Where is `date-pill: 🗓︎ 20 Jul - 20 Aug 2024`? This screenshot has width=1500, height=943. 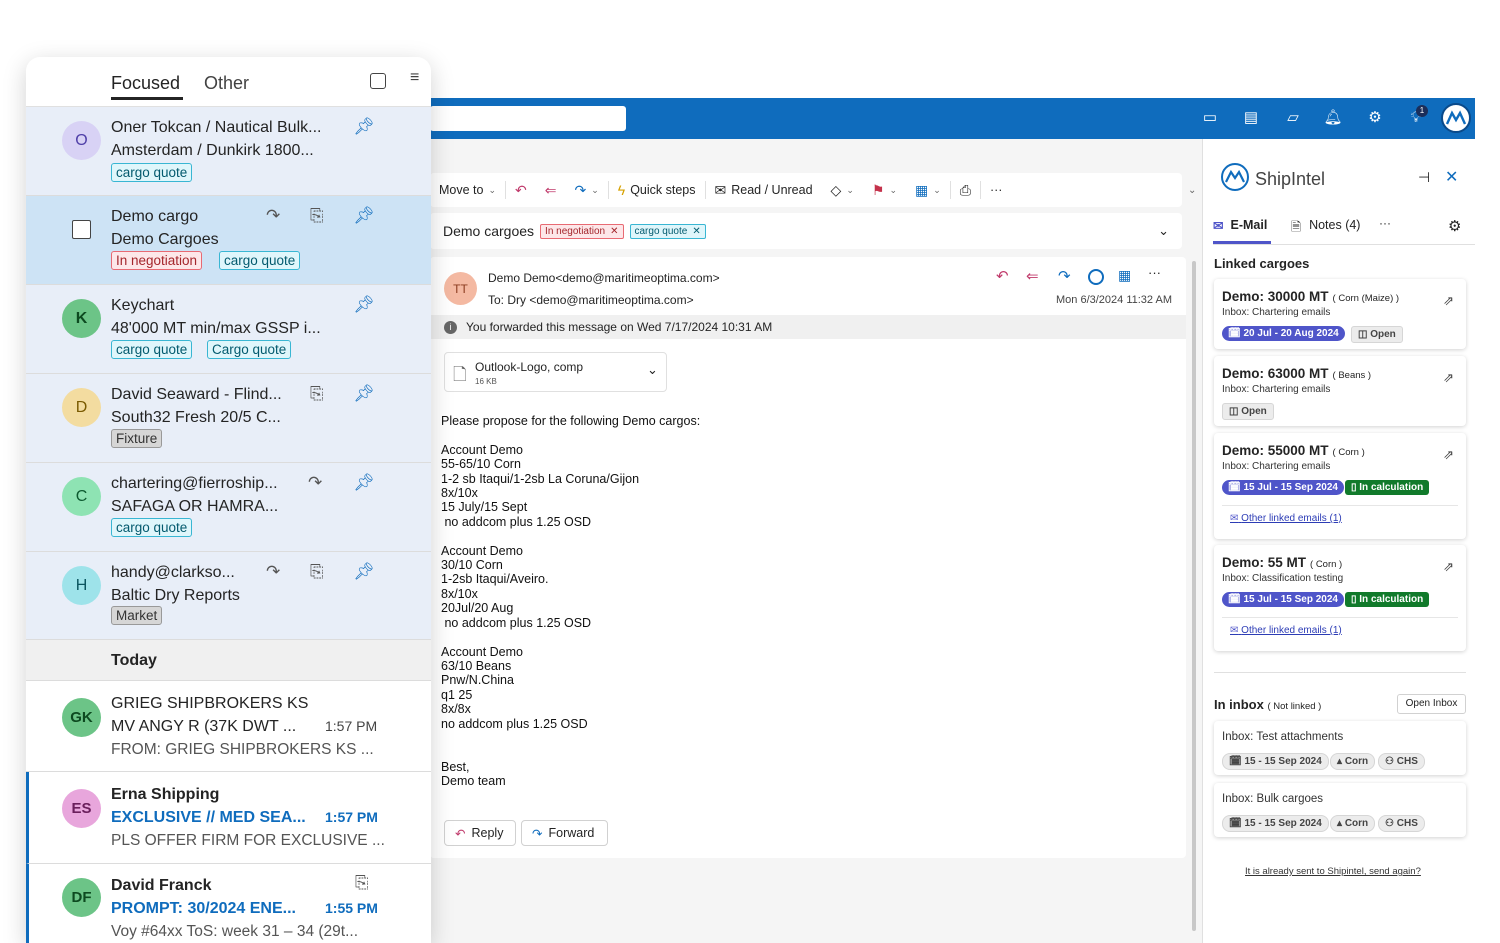
date-pill: 🗓︎ 20 Jul - 20 Aug 2024 is located at coordinates (1283, 333).